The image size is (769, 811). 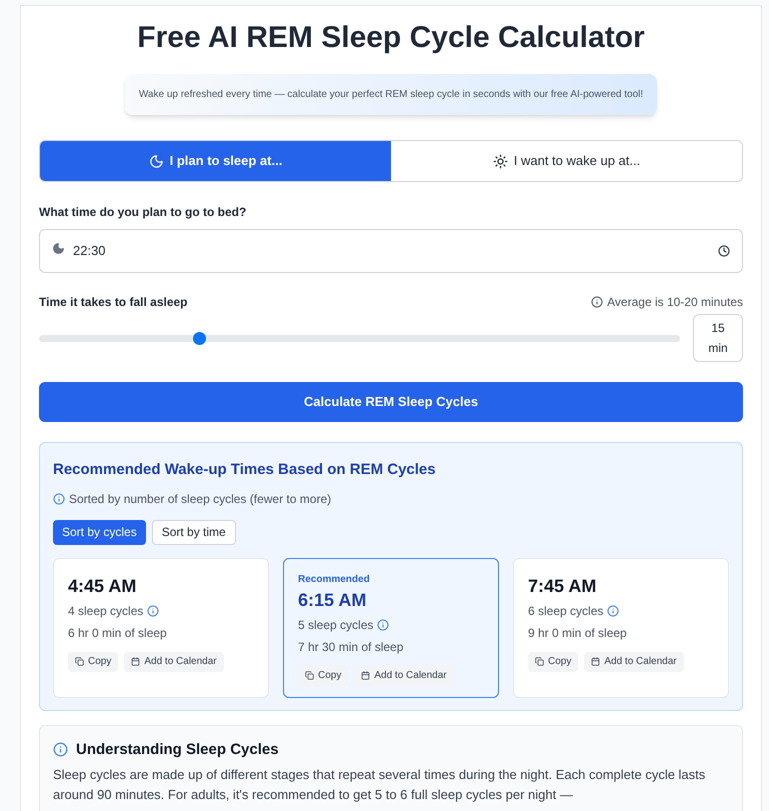 What do you see at coordinates (500, 161) in the screenshot?
I see `sun-icon` at bounding box center [500, 161].